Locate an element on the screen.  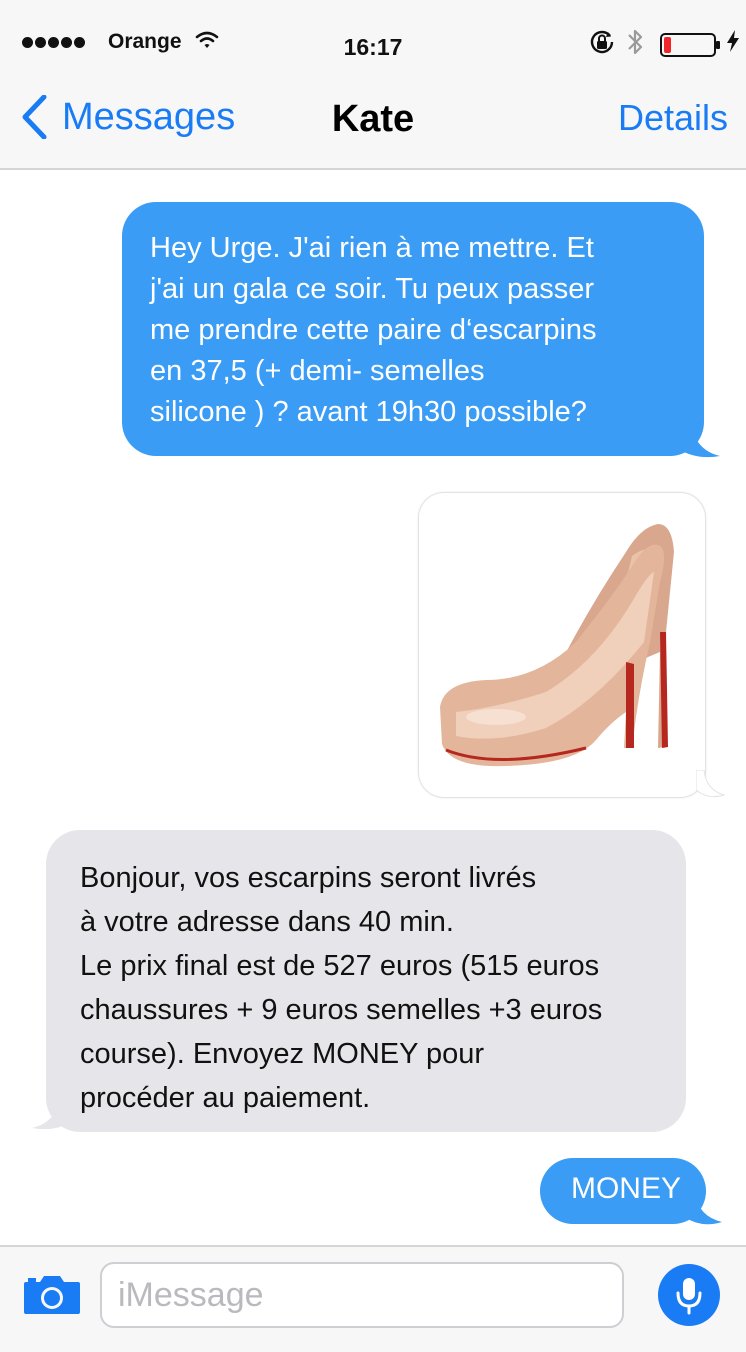
details-button: Details is located at coordinates (673, 118).